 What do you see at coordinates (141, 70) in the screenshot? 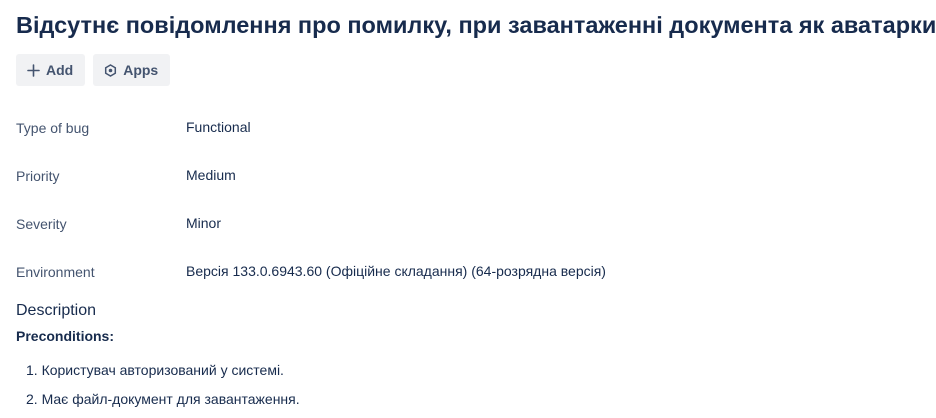
I see `apps-button-label: Apps` at bounding box center [141, 70].